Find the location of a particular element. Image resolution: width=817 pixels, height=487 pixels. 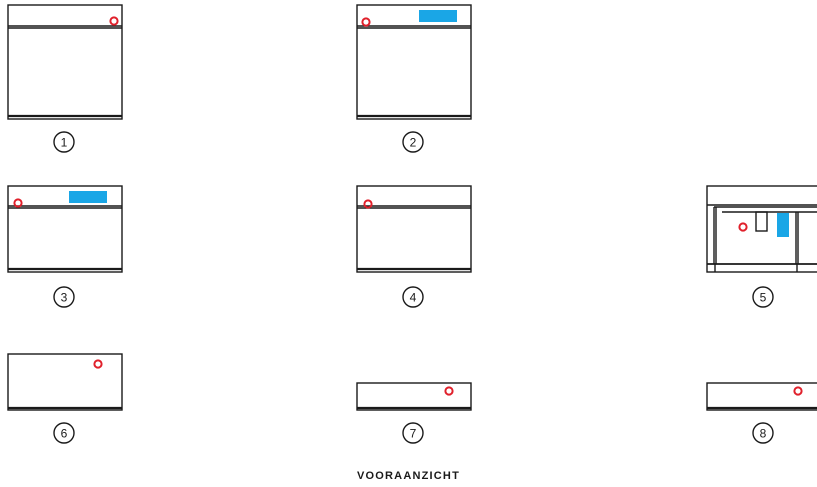

unit-6-body is located at coordinates (65, 382).